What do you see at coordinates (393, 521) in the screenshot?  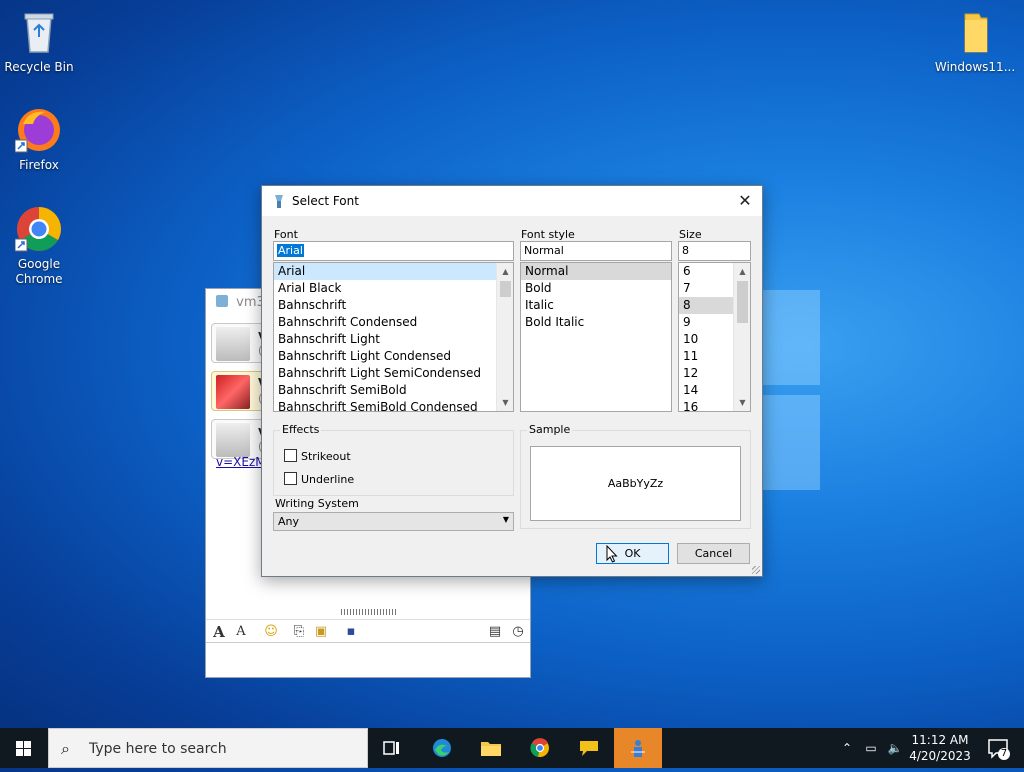 I see `writing-system-select: Any ▼` at bounding box center [393, 521].